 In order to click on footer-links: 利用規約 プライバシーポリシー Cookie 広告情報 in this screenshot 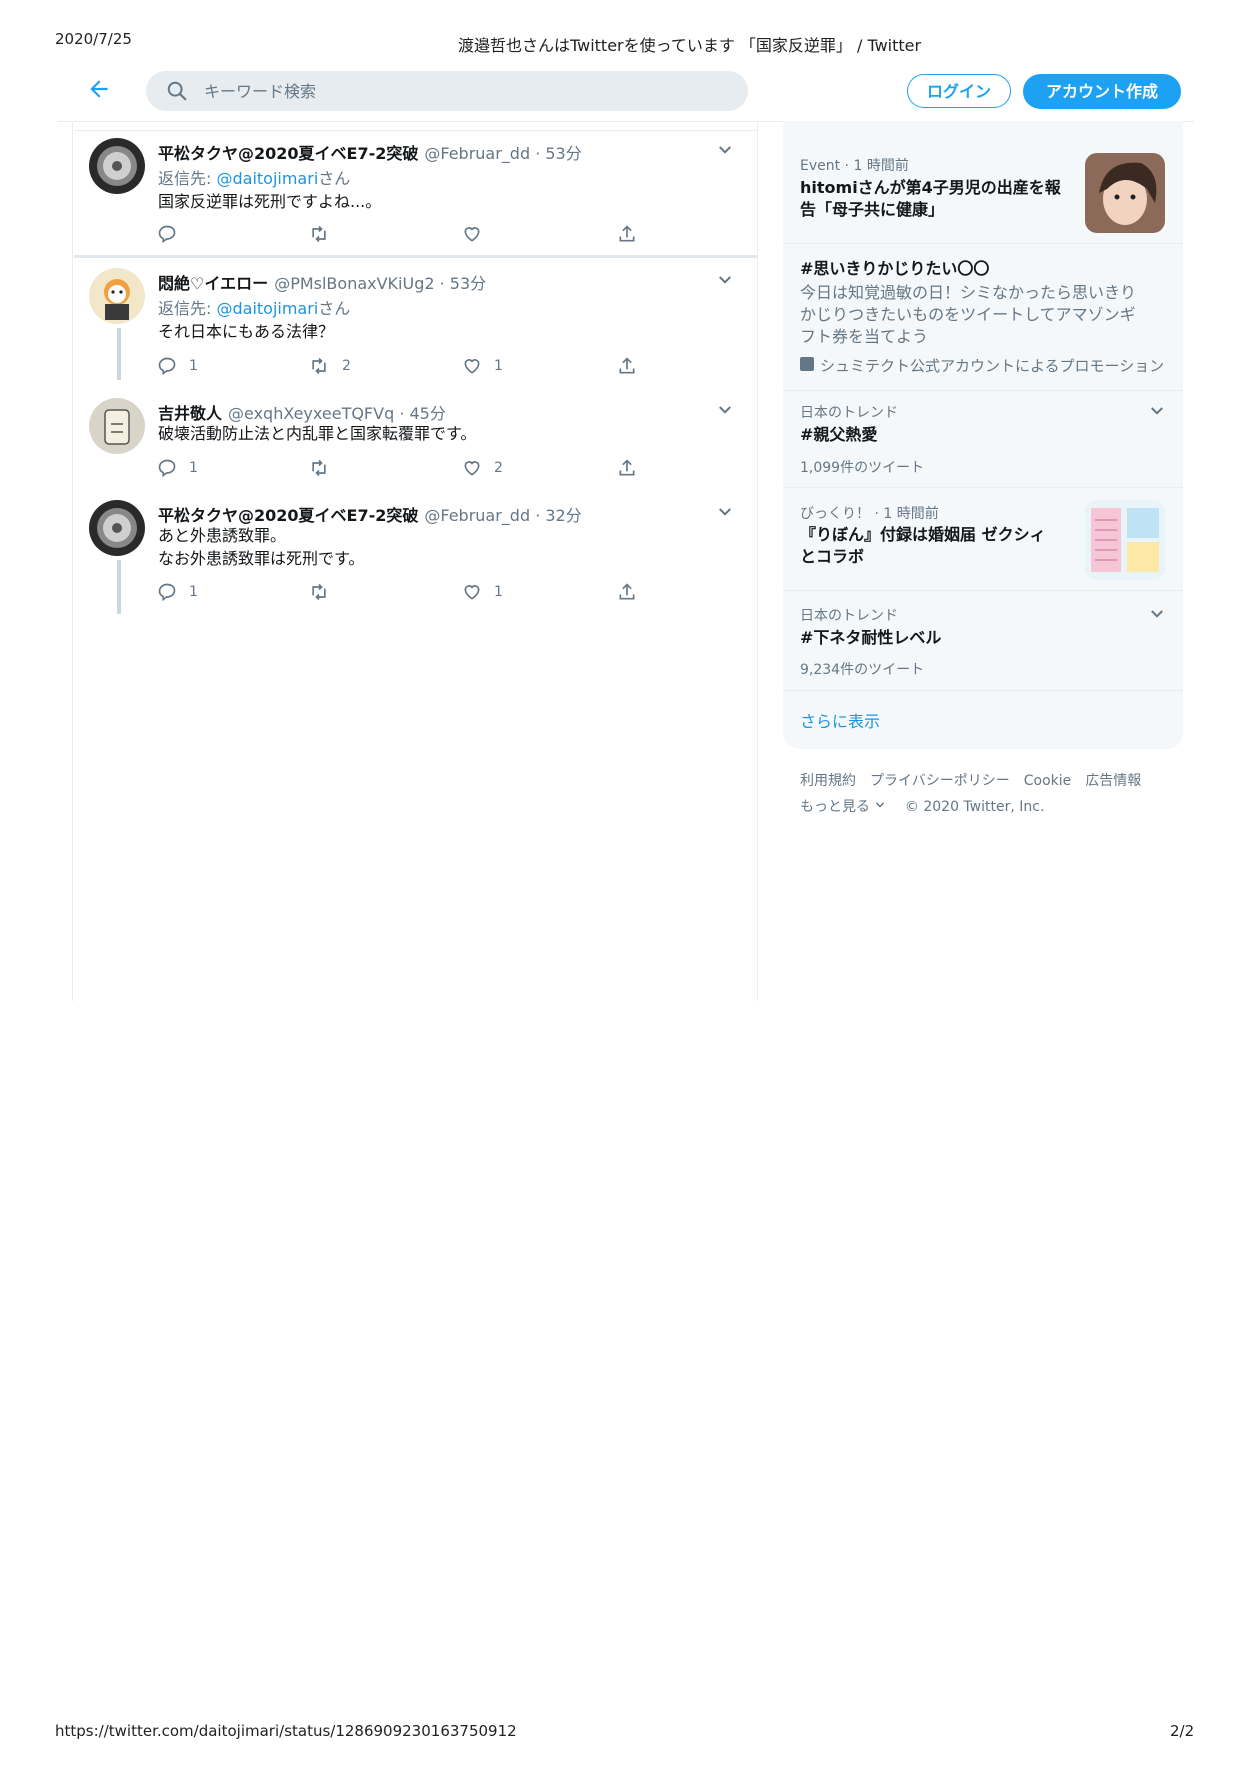, I will do `click(977, 780)`.